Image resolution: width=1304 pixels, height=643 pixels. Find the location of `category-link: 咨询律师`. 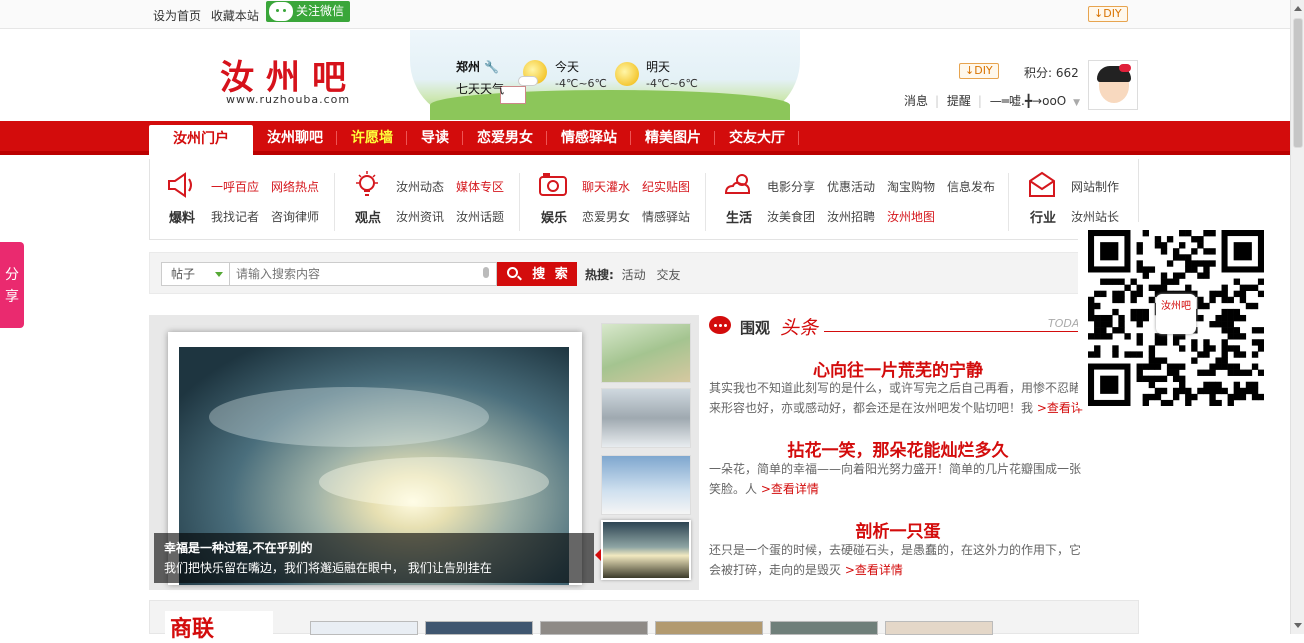

category-link: 咨询律师 is located at coordinates (295, 216).